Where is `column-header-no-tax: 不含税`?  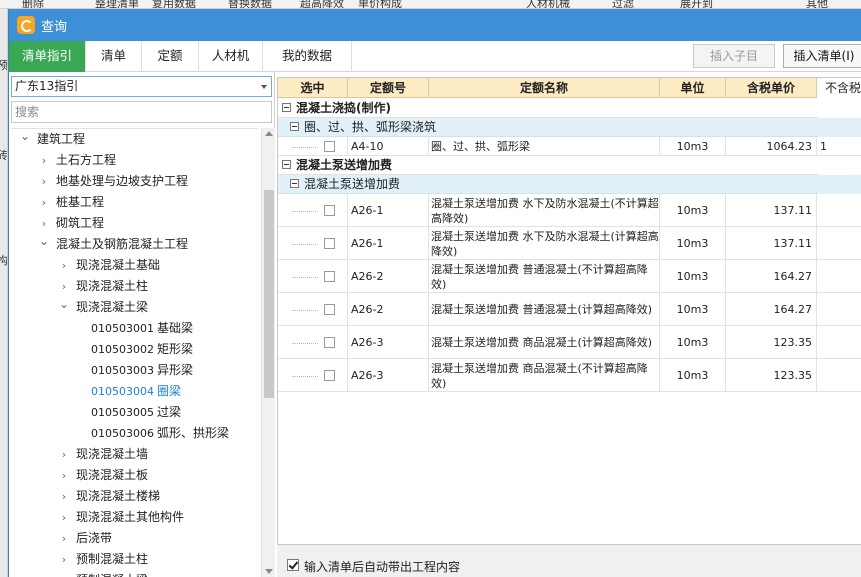 column-header-no-tax: 不含税 is located at coordinates (839, 88).